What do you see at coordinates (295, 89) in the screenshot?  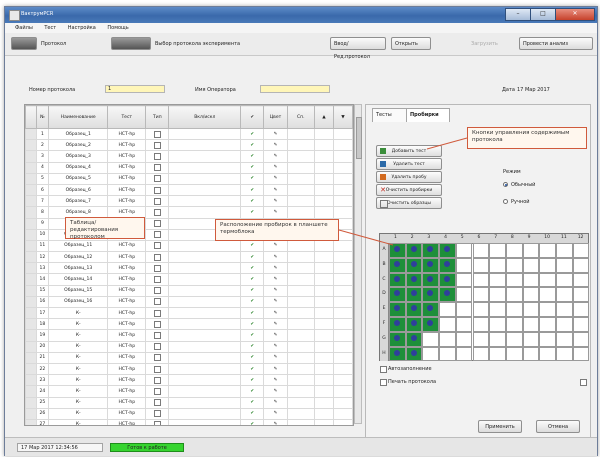 I see `operator-field` at bounding box center [295, 89].